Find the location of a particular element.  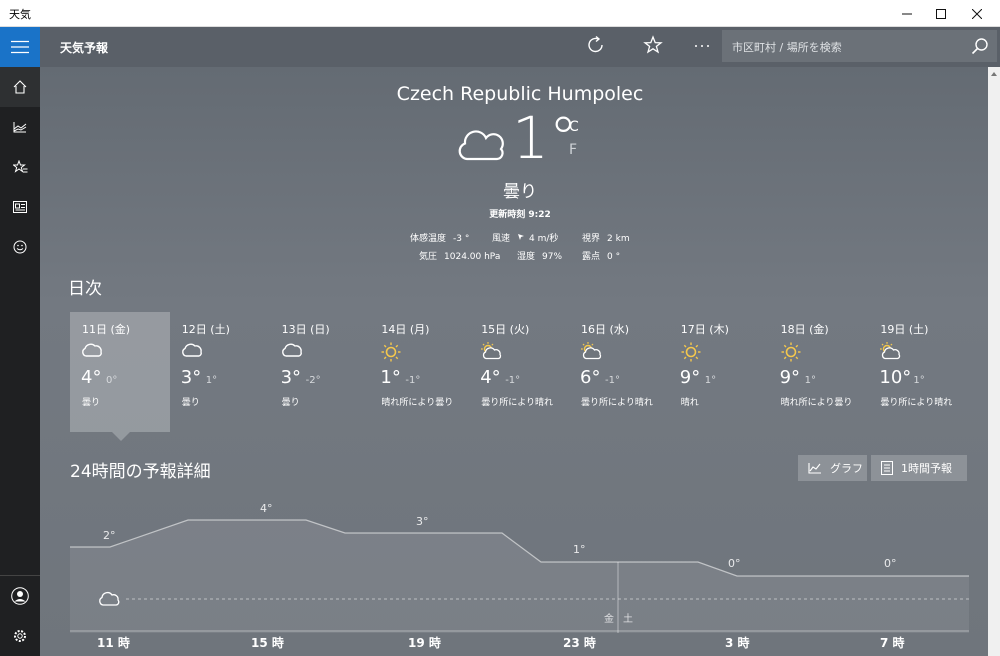

detail-label: 気圧 is located at coordinates (428, 257).